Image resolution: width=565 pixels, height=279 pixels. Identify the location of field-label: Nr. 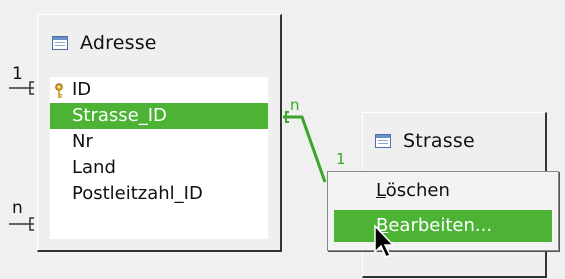
(82, 141).